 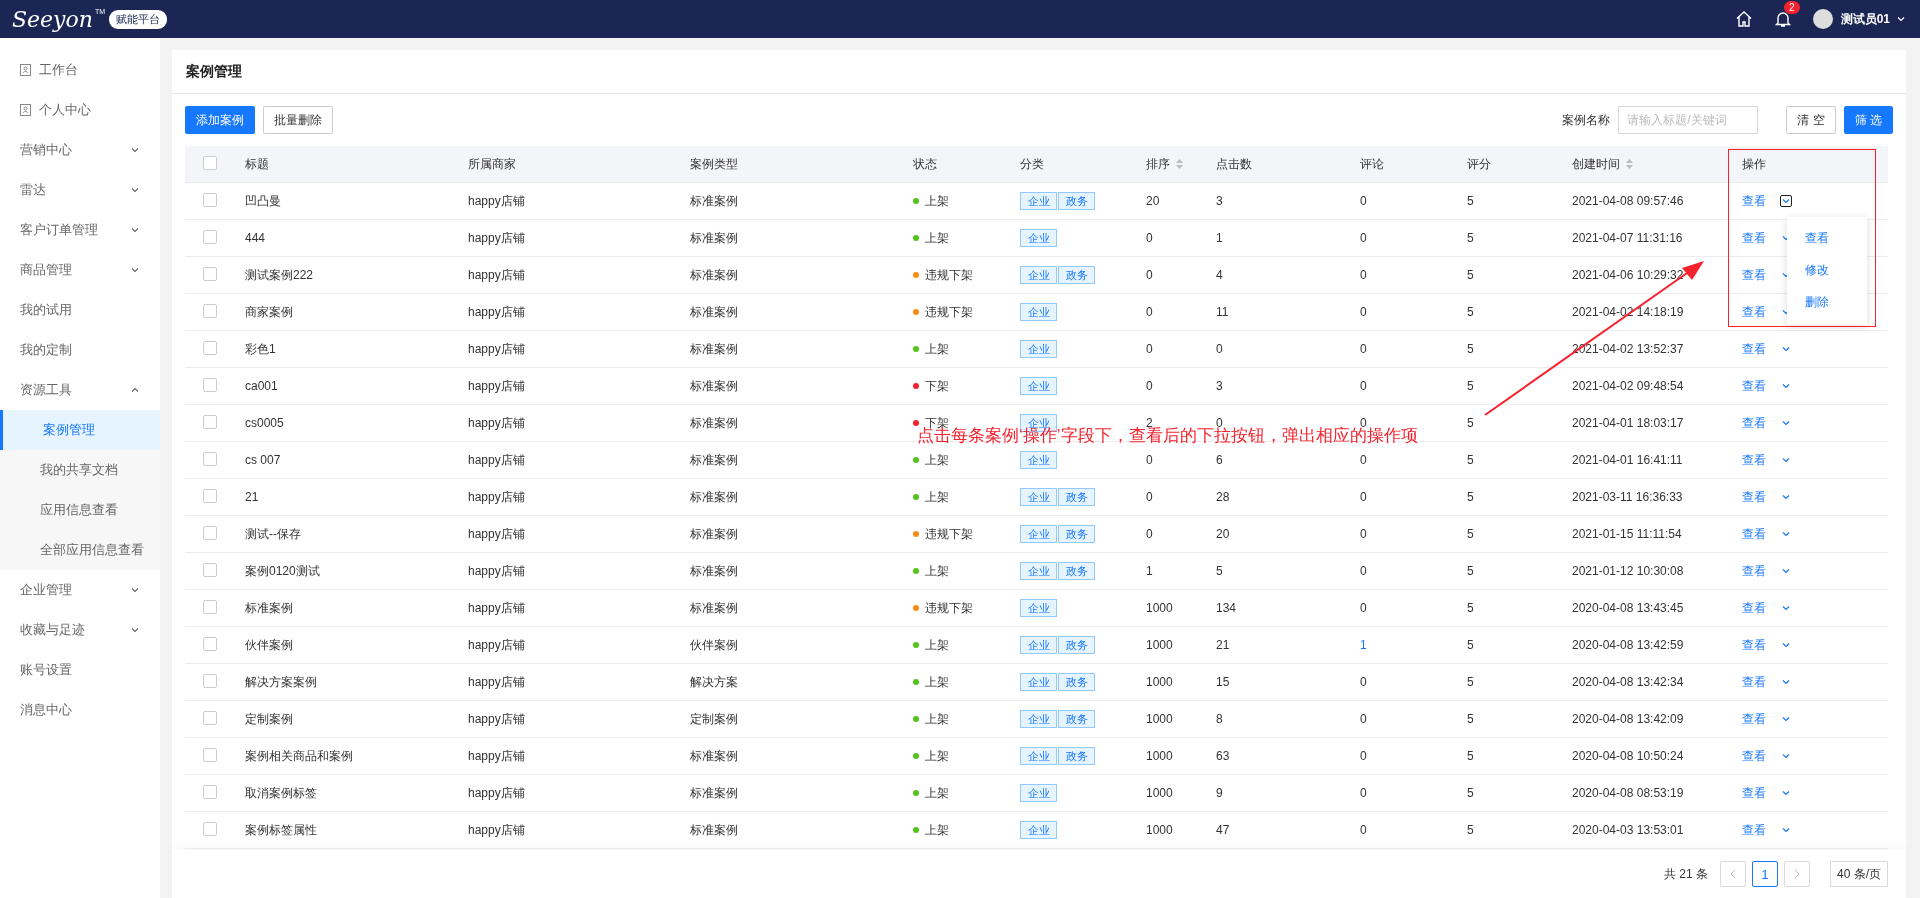 What do you see at coordinates (1765, 874) in the screenshot?
I see `page-button: 1` at bounding box center [1765, 874].